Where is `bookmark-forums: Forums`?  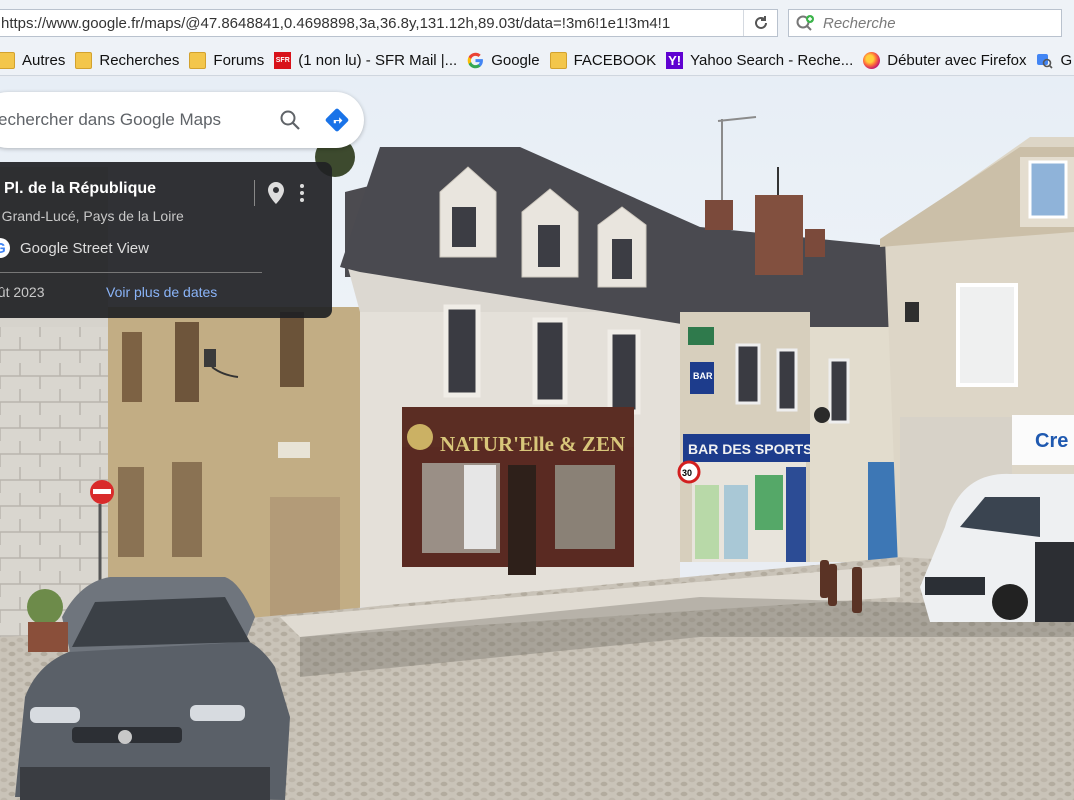
bookmark-forums: Forums is located at coordinates (226, 60).